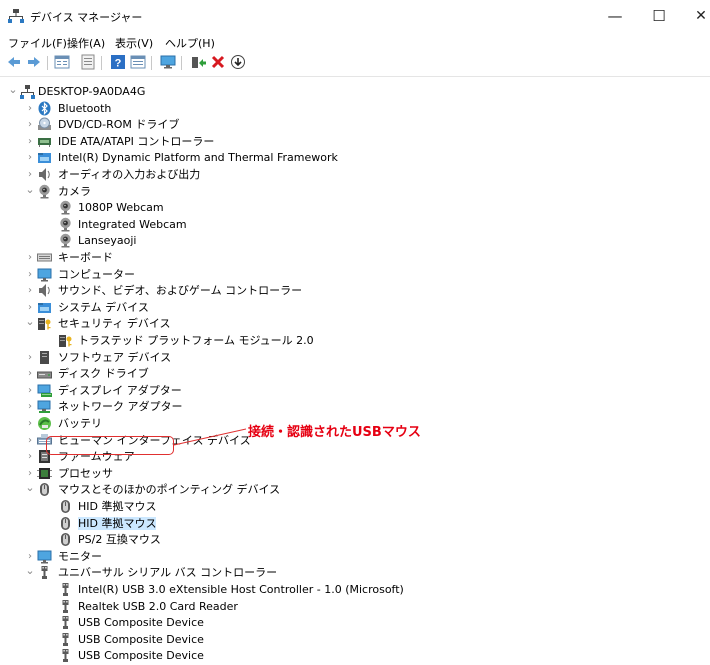 The image size is (710, 665). Describe the element at coordinates (240, 556) in the screenshot. I see `tree-category-item: › モニター` at that location.